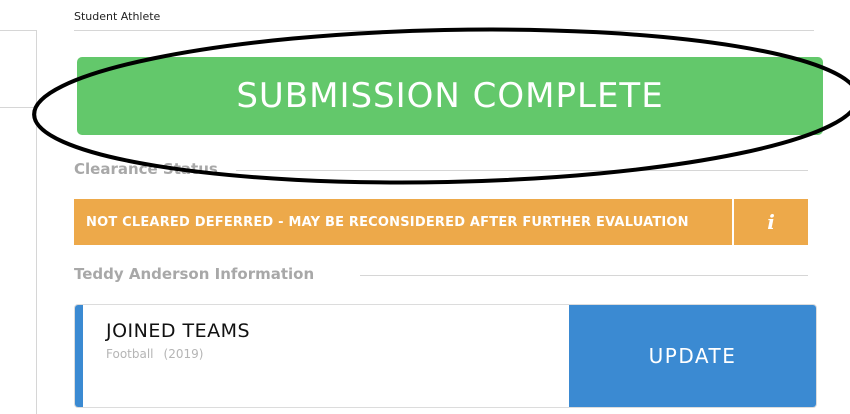 The height and width of the screenshot is (414, 850). What do you see at coordinates (18, 30) in the screenshot?
I see `left-tick-top` at bounding box center [18, 30].